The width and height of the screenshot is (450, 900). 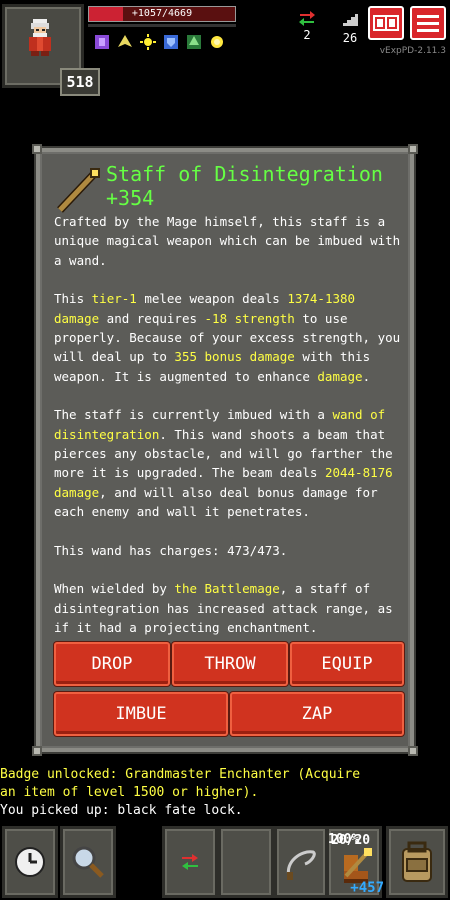 What do you see at coordinates (141, 714) in the screenshot?
I see `imbue-button: IMBUE` at bounding box center [141, 714].